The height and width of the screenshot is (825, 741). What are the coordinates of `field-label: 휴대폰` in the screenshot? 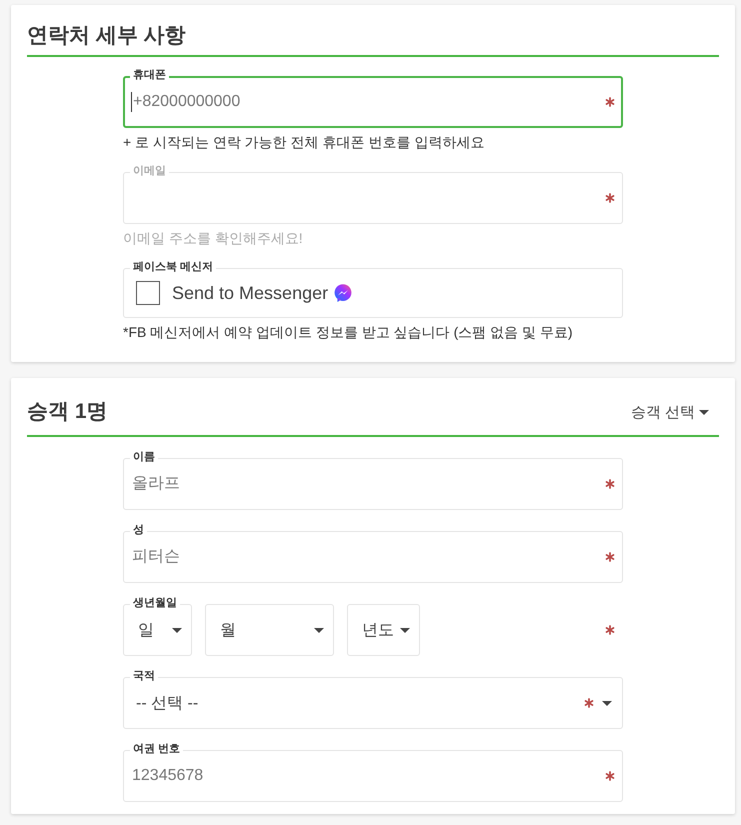 It's located at (149, 75).